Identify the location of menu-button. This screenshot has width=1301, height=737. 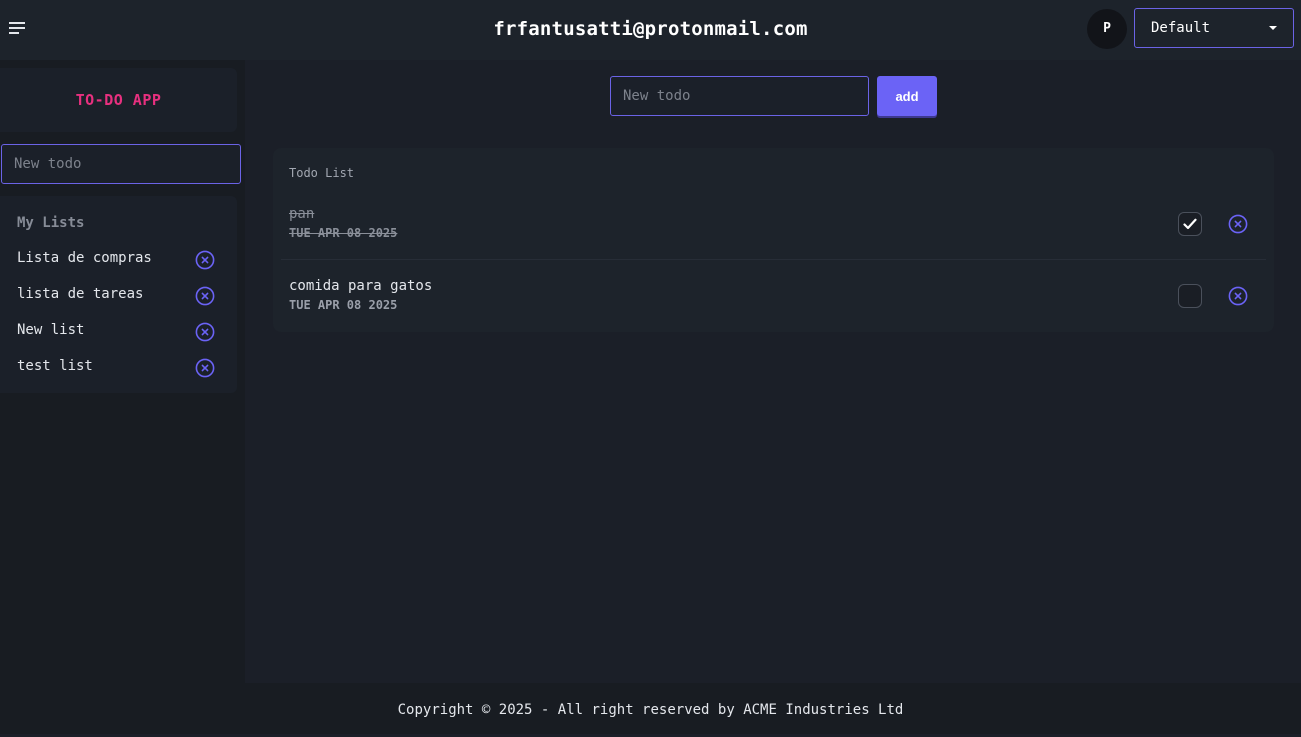
(17, 28).